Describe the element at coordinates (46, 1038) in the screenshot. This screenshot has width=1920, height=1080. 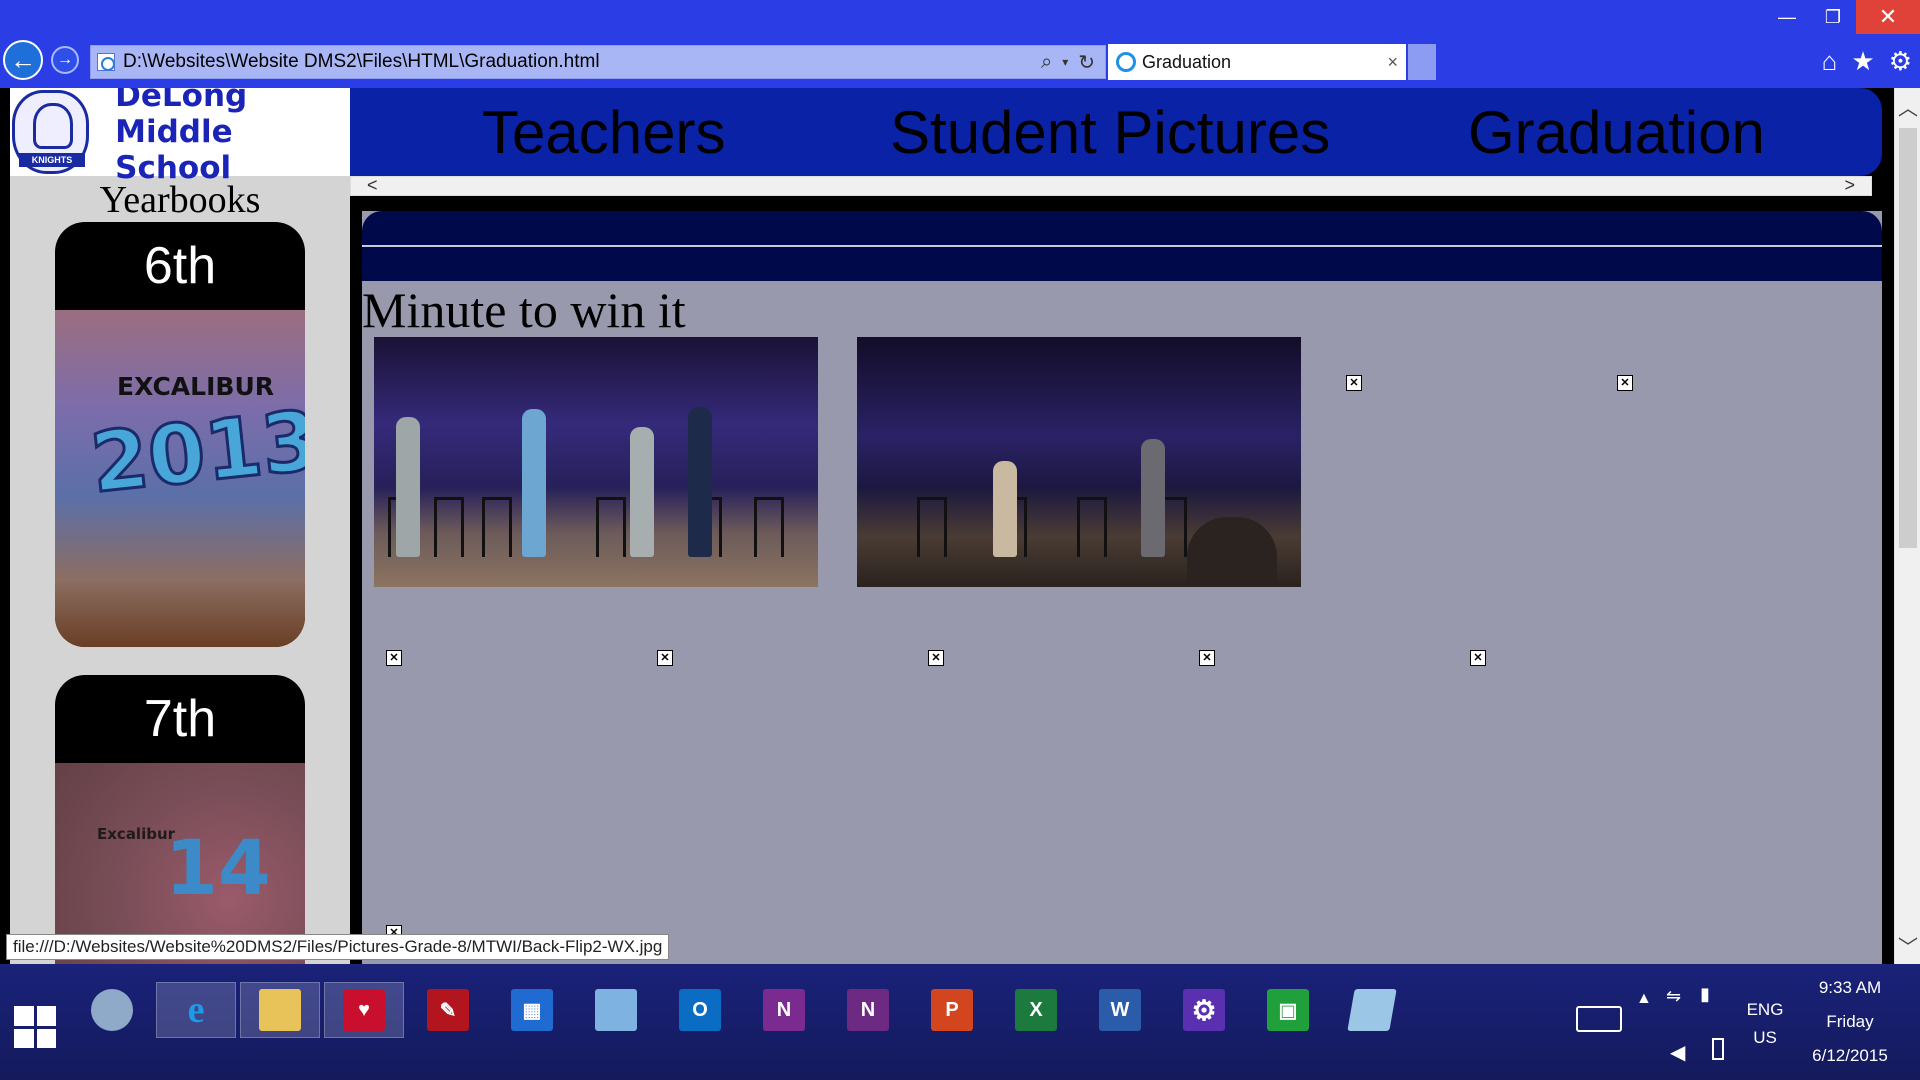
I see `windows-logo-icon` at that location.